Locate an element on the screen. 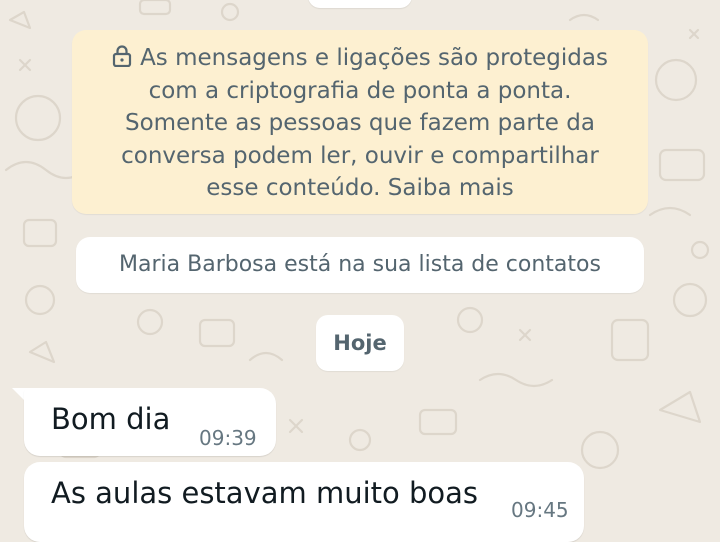  message-time: 09:45 is located at coordinates (540, 510).